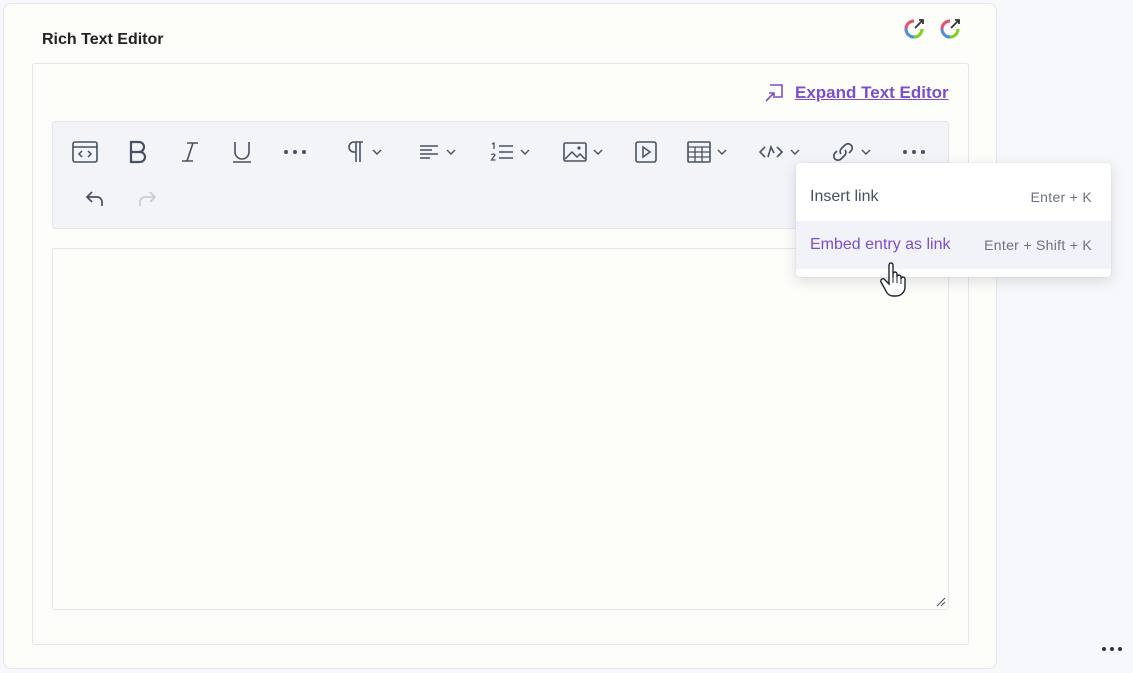 The width and height of the screenshot is (1133, 673). I want to click on alignment-dropdown, so click(437, 152).